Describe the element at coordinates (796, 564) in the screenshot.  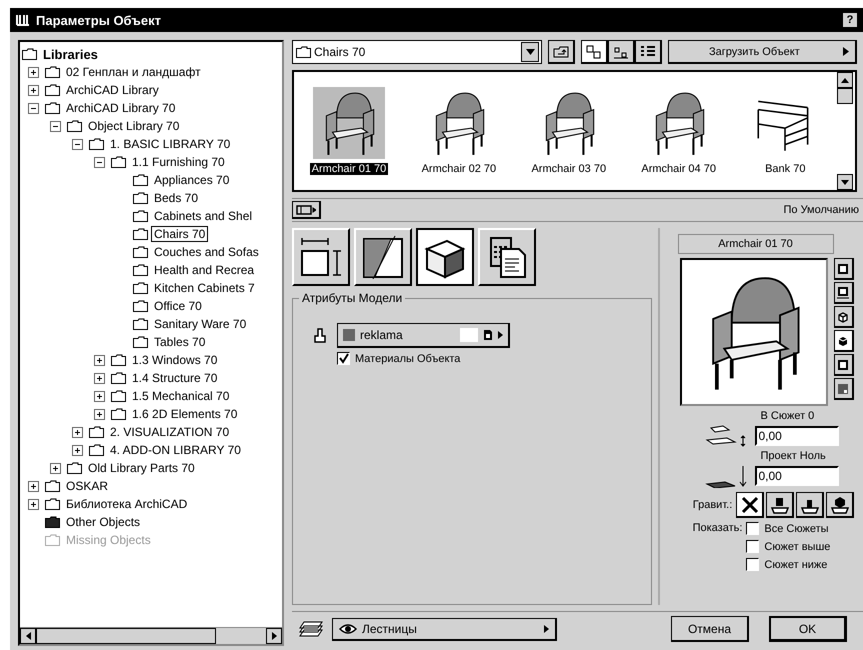
I see `checkbox-label: Сюжет ниже` at that location.